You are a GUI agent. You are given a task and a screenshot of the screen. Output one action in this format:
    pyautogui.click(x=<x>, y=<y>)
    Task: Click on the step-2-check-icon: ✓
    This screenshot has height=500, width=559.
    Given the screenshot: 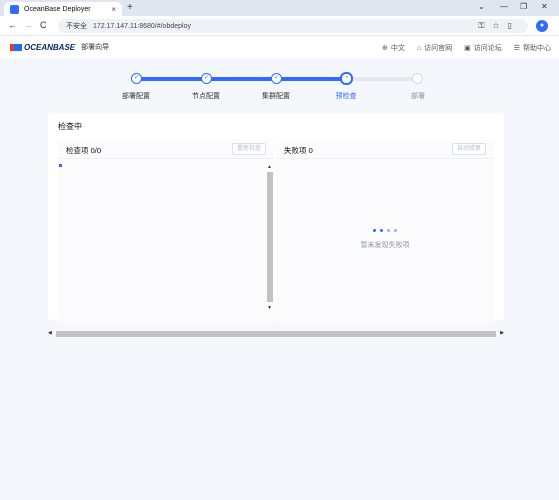 What is the action you would take?
    pyautogui.click(x=206, y=78)
    